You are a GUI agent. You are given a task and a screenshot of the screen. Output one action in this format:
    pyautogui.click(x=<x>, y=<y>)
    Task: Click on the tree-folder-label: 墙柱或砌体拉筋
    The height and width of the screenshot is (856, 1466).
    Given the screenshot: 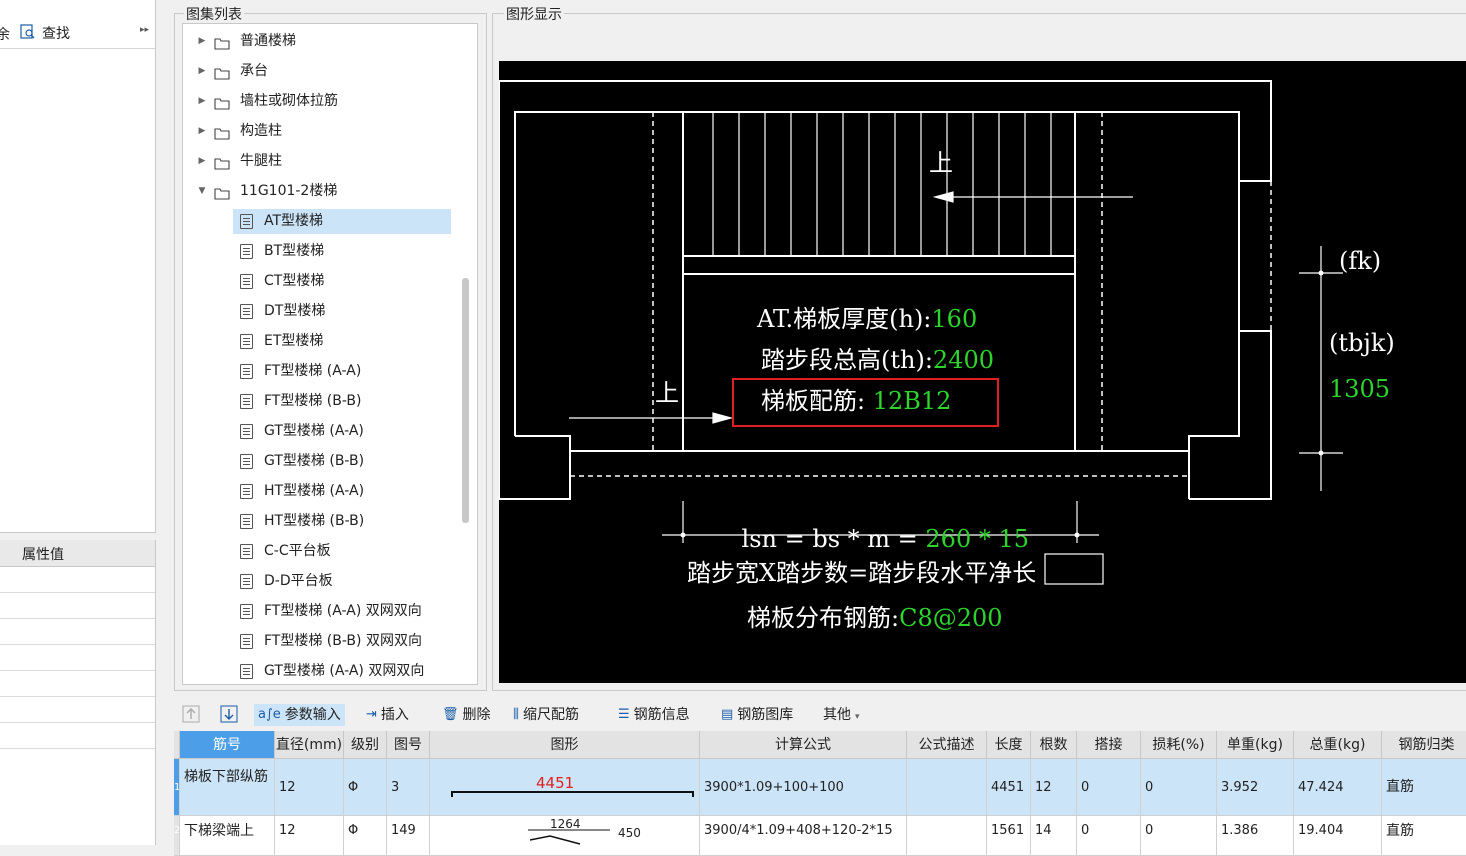 What is the action you would take?
    pyautogui.click(x=289, y=101)
    